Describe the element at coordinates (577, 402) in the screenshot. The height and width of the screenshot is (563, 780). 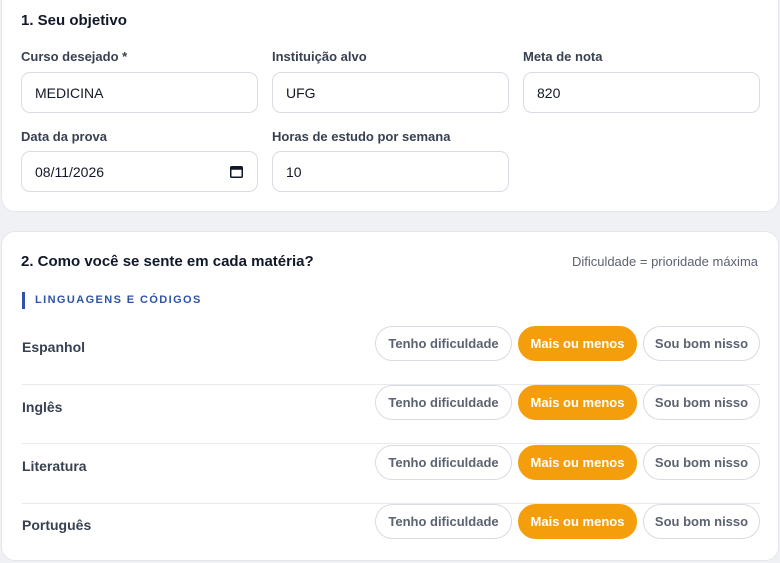
I see `option-mid-ingles: Mais ou menos` at that location.